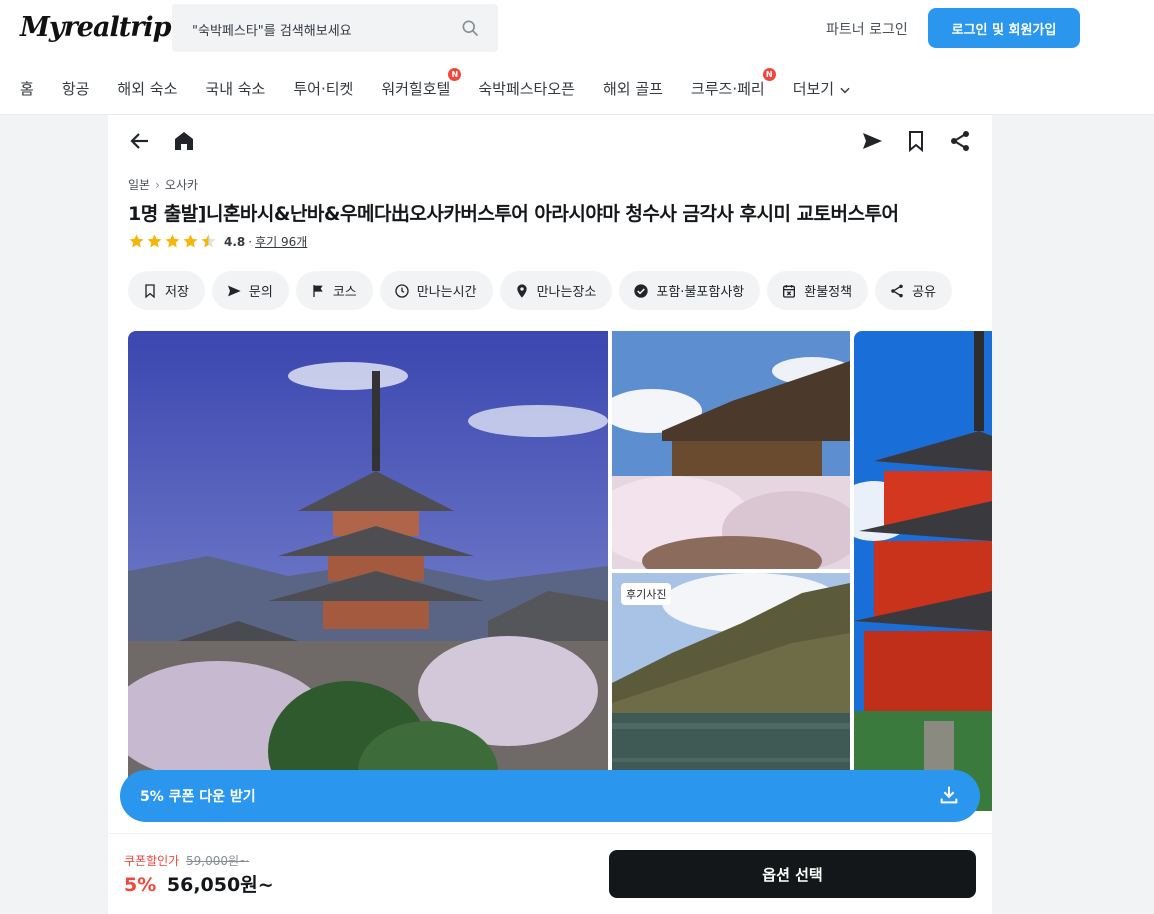 This screenshot has width=1154, height=914. What do you see at coordinates (700, 292) in the screenshot?
I see `chip-label: 포함·불포함사항` at bounding box center [700, 292].